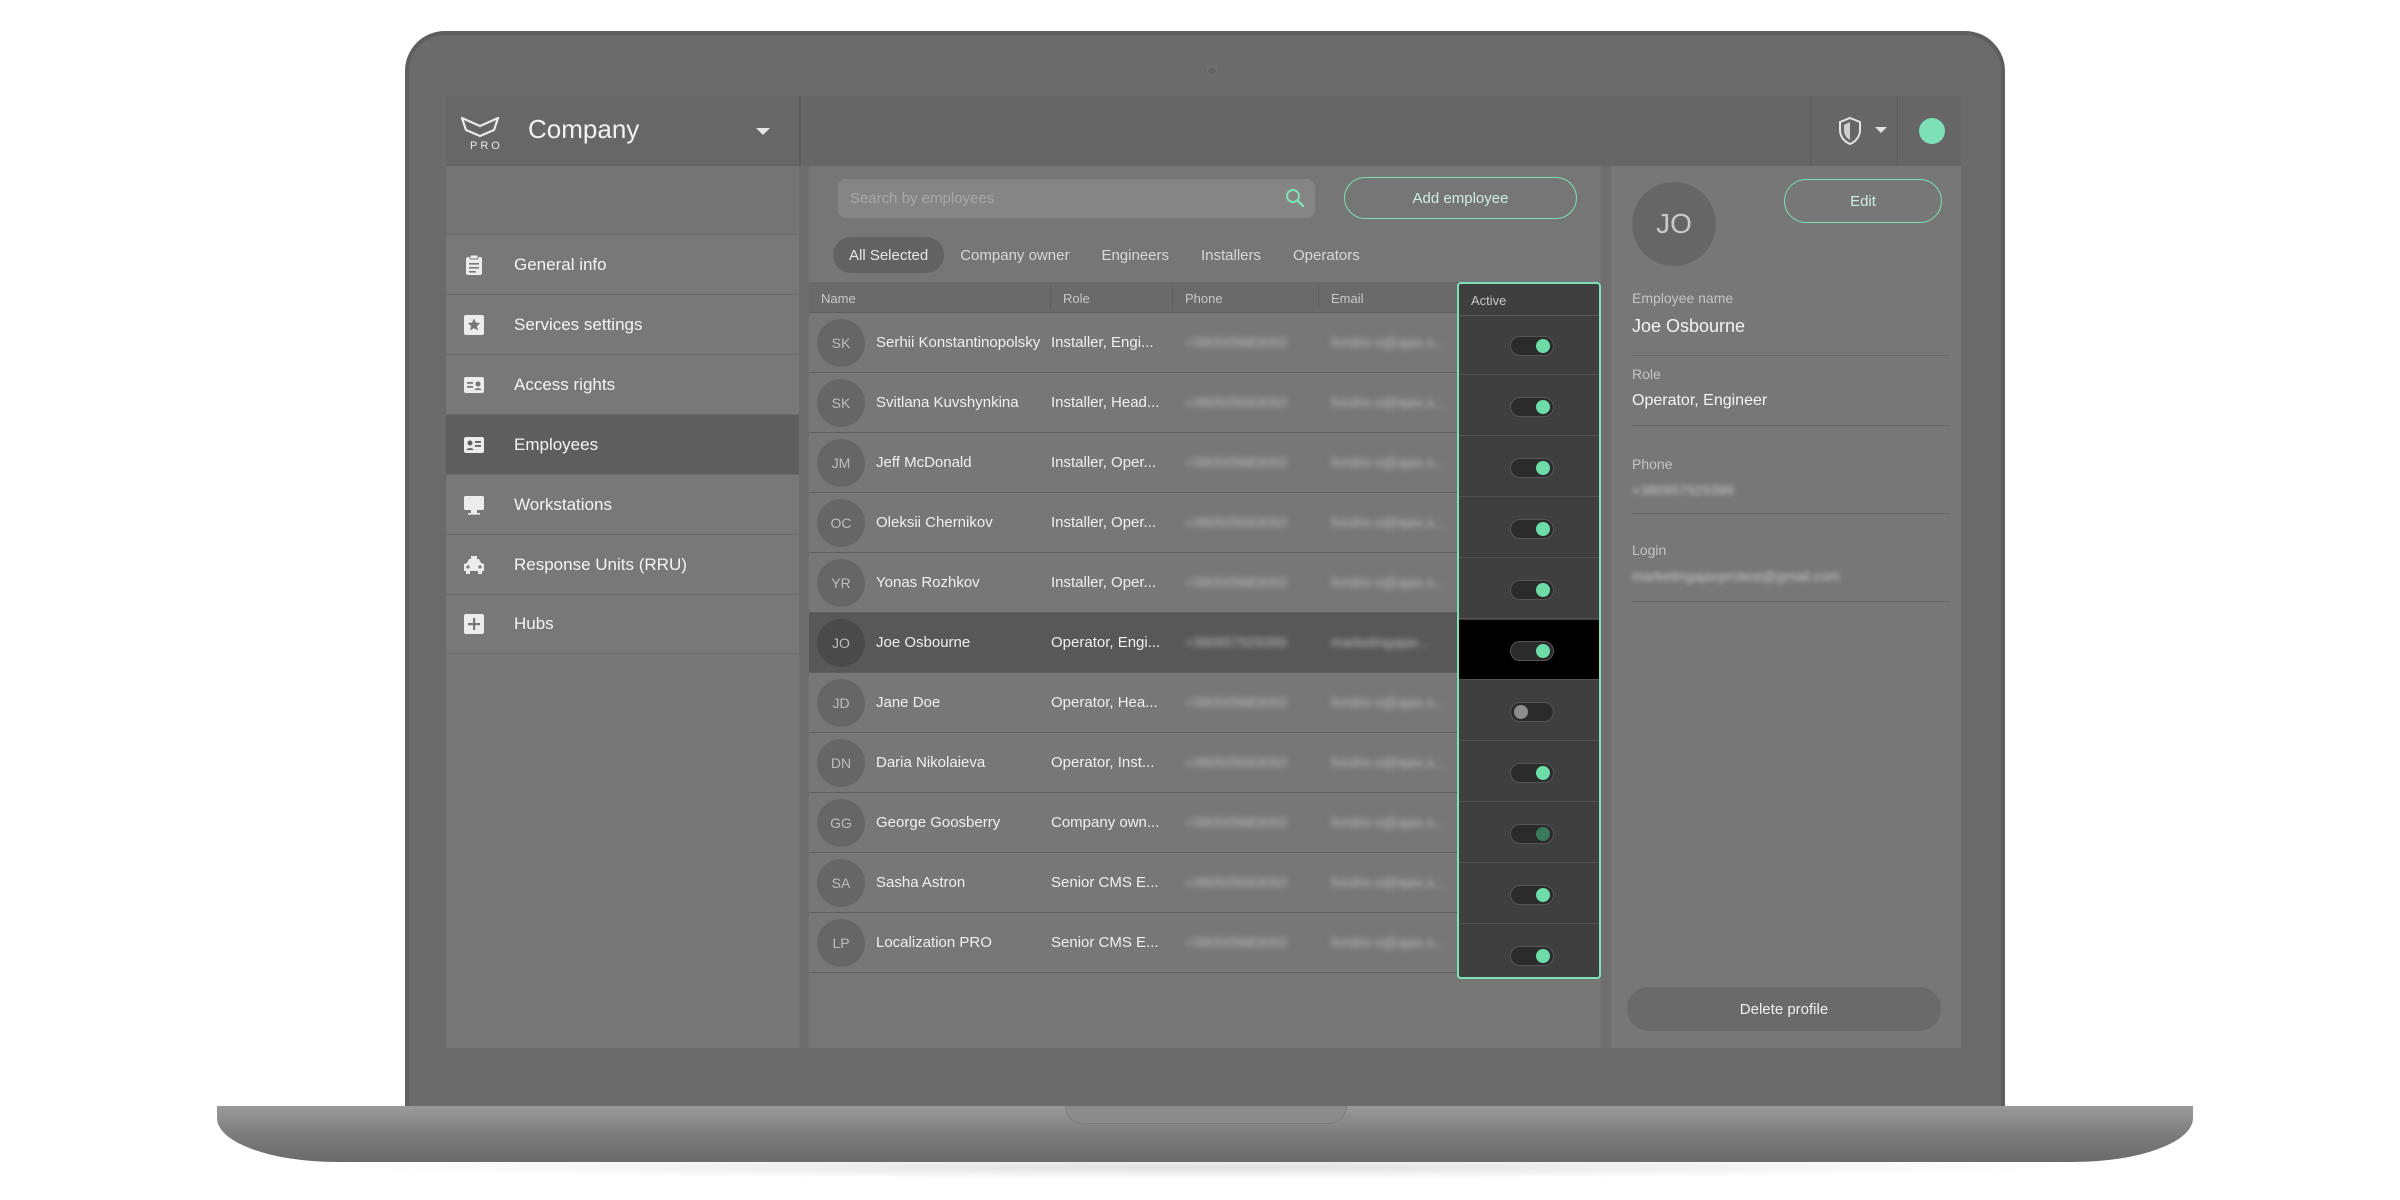  Describe the element at coordinates (1652, 464) in the screenshot. I see `field-label: Phone` at that location.